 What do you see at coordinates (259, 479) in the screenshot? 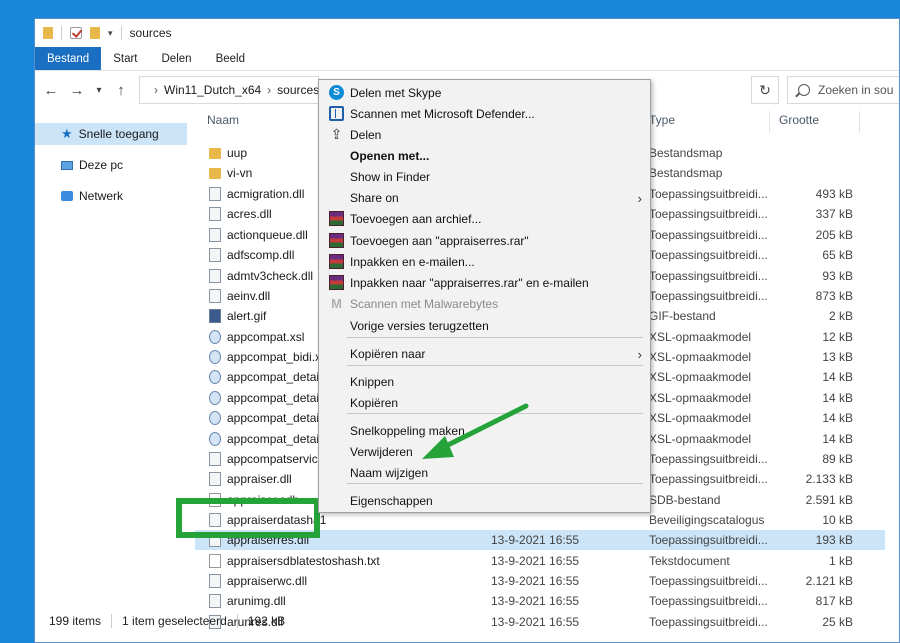
I see `file-name: appraiser.dll` at bounding box center [259, 479].